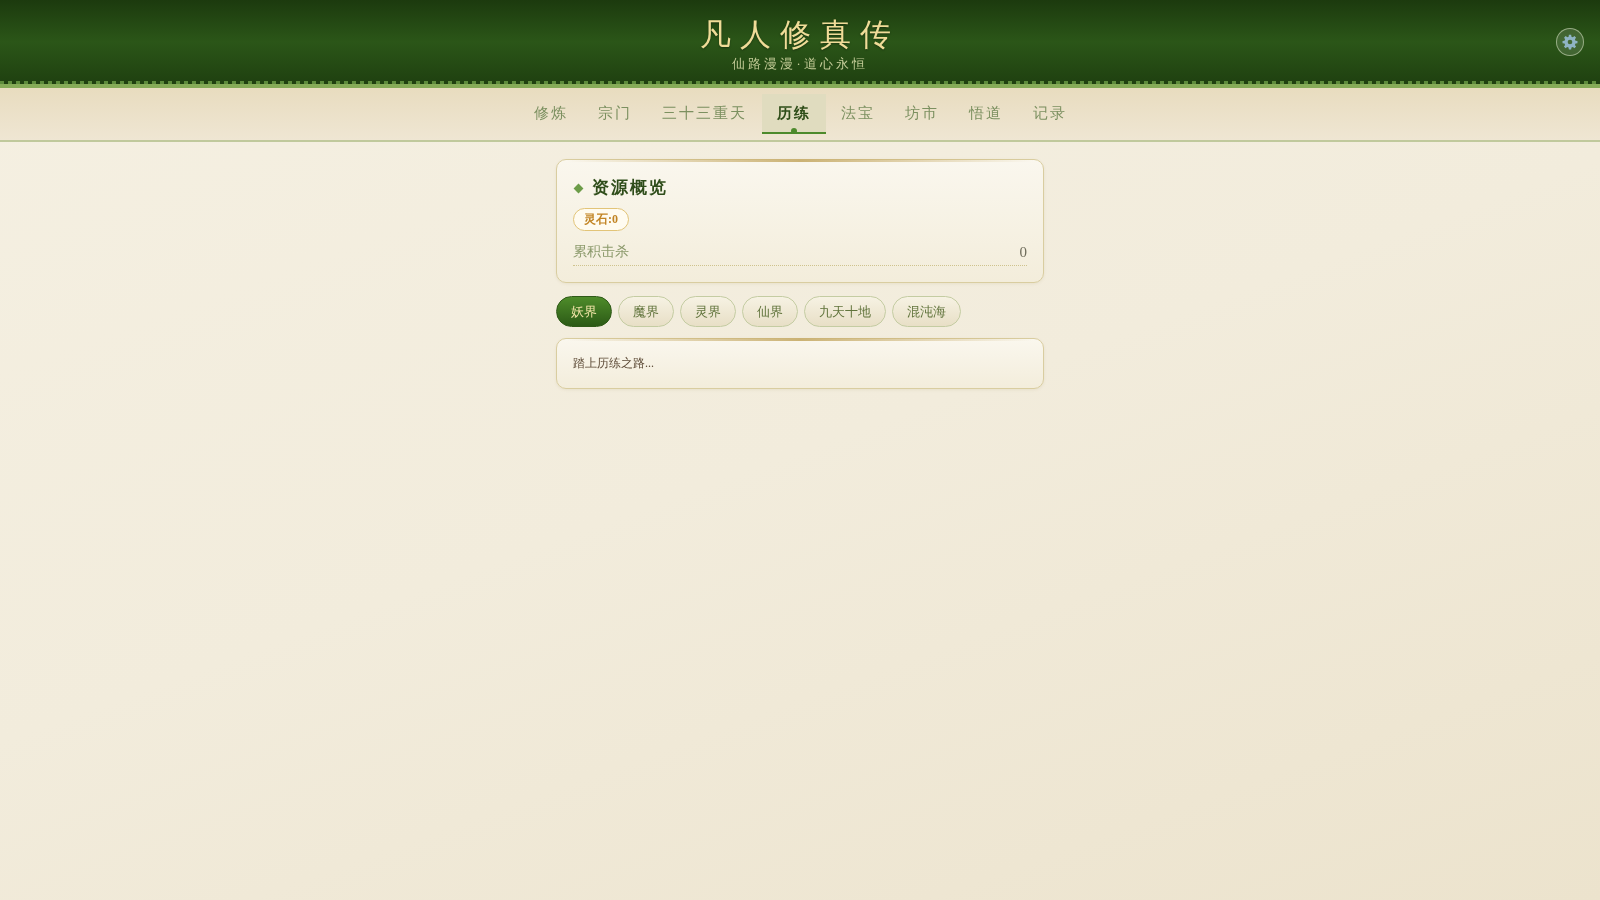 The image size is (1600, 900). What do you see at coordinates (921, 114) in the screenshot?
I see `nav-tab: 坊市` at bounding box center [921, 114].